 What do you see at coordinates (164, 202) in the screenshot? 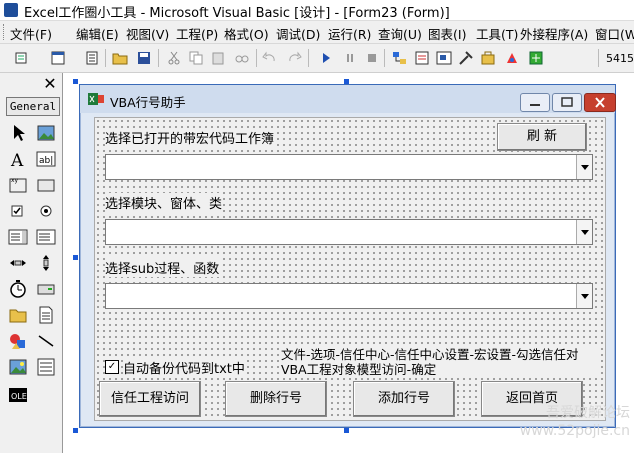
I see `module-label: 选择模块、窗体、类` at bounding box center [164, 202].